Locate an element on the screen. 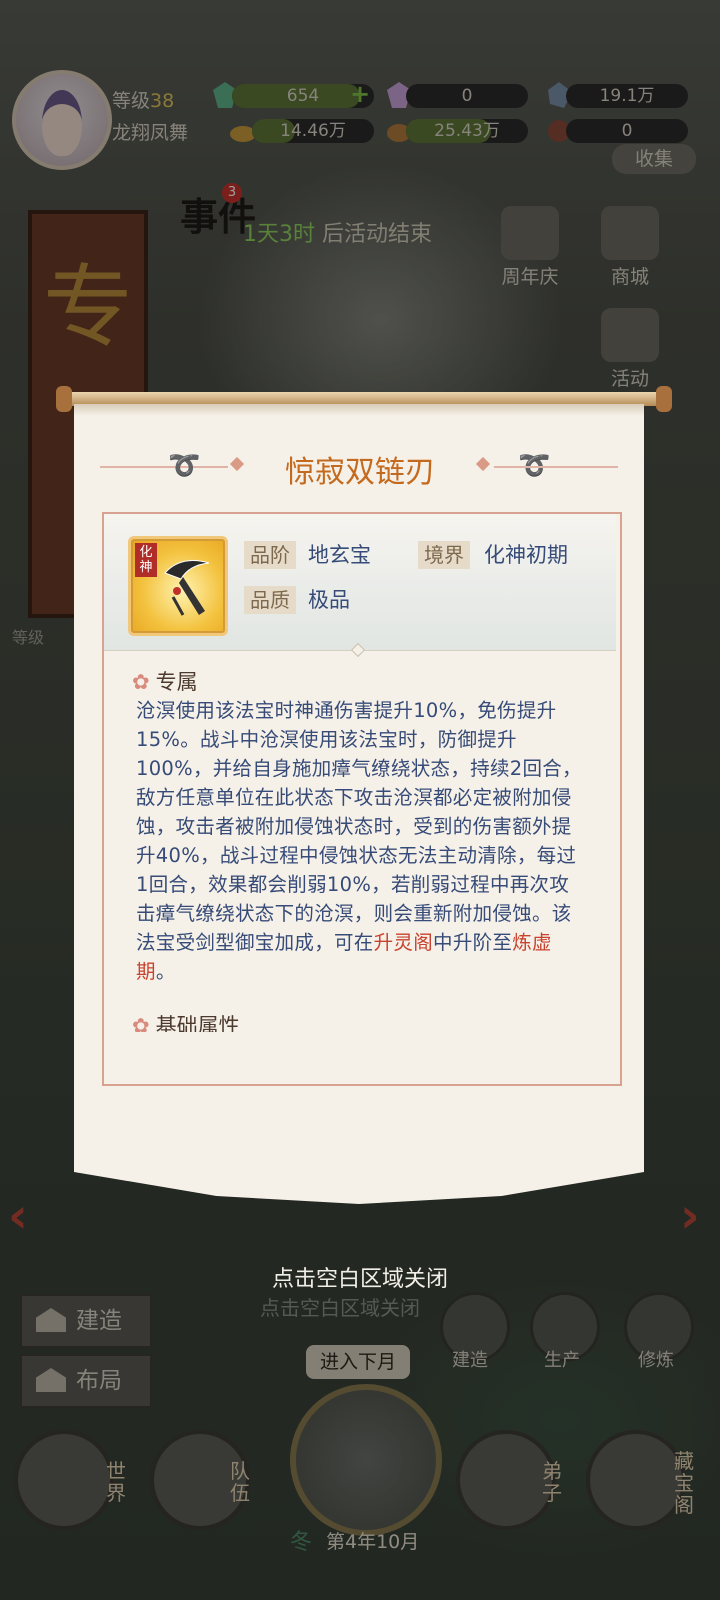 The width and height of the screenshot is (720, 1600). highlight-location: 升灵阁 is located at coordinates (403, 942).